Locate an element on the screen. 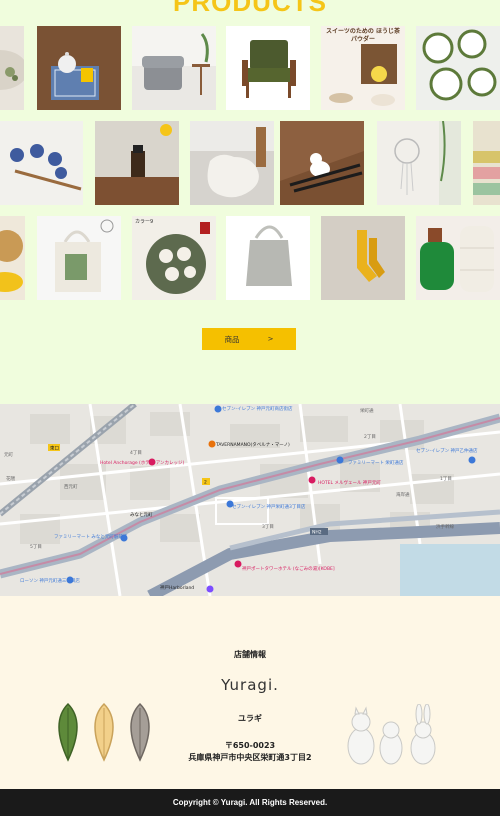 Image resolution: width=500 pixels, height=816 pixels. product-tile-fluffy-rug is located at coordinates (232, 163).